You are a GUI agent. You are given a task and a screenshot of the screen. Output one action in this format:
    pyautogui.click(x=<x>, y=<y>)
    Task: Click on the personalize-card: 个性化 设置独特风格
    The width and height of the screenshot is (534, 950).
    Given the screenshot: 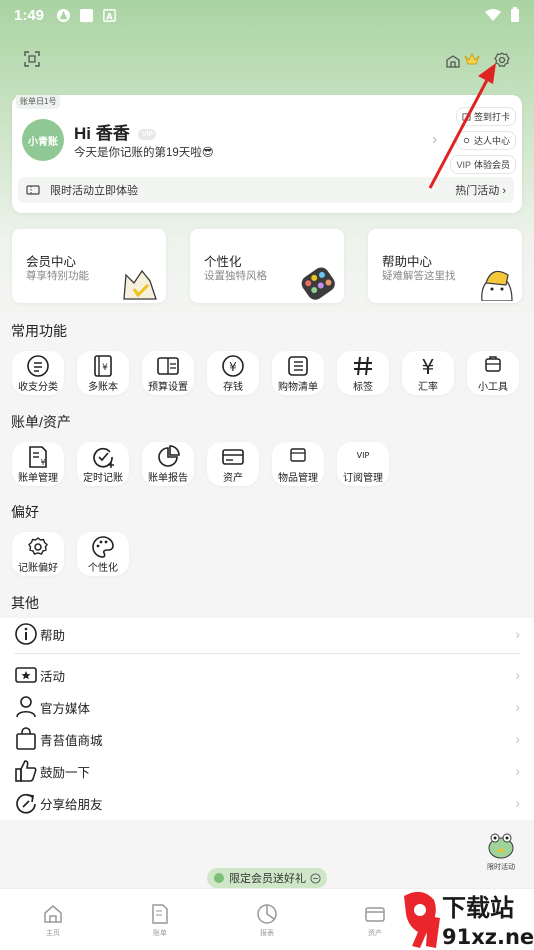 What is the action you would take?
    pyautogui.click(x=267, y=266)
    